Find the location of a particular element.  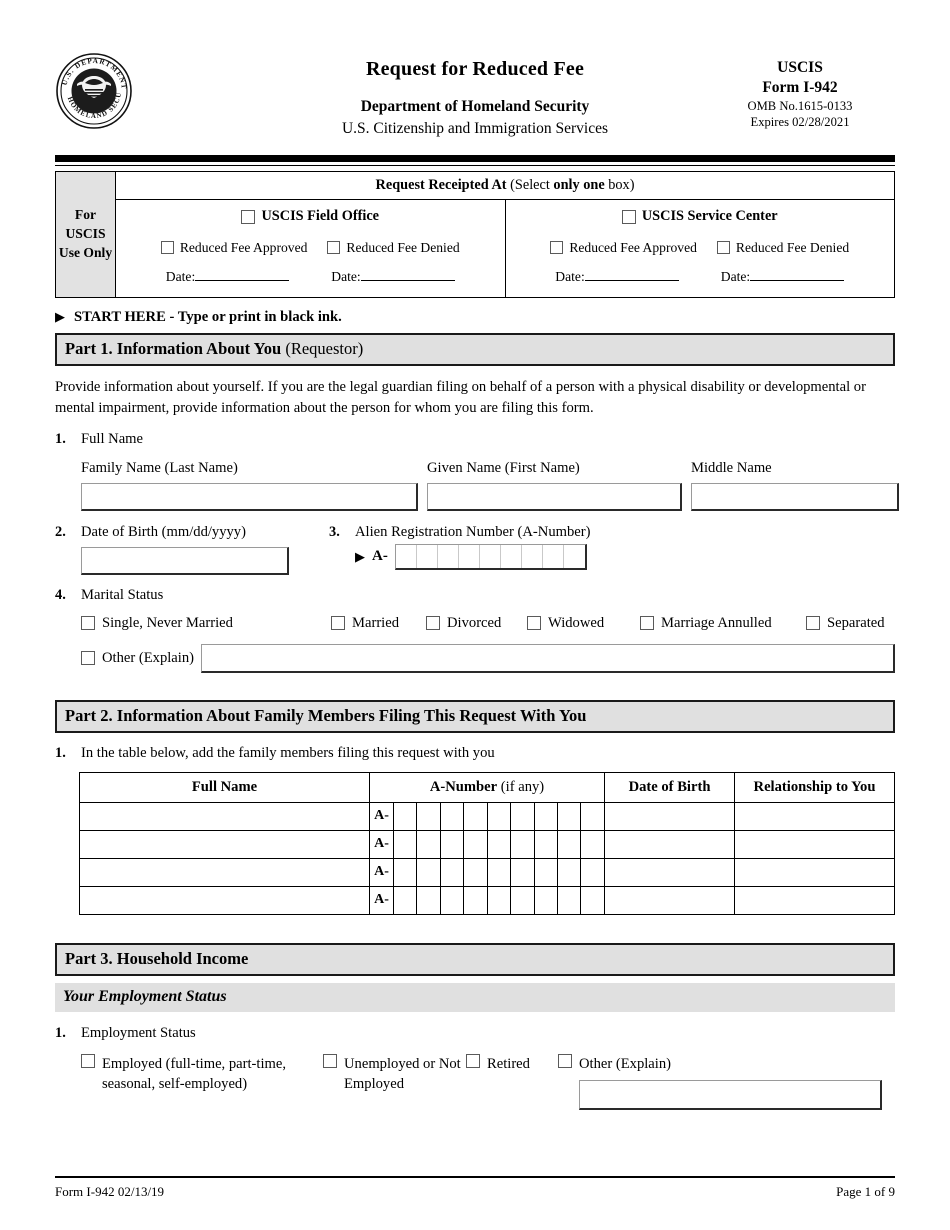

marital-separated-checkbox is located at coordinates (813, 623).